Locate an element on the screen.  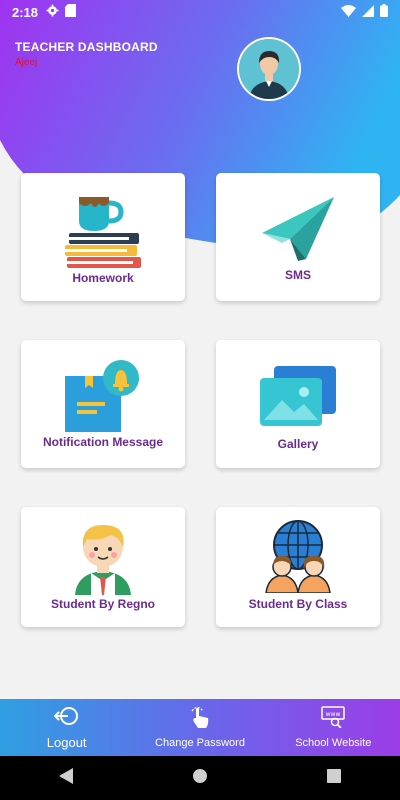
gallery-label: Gallery is located at coordinates (298, 444).